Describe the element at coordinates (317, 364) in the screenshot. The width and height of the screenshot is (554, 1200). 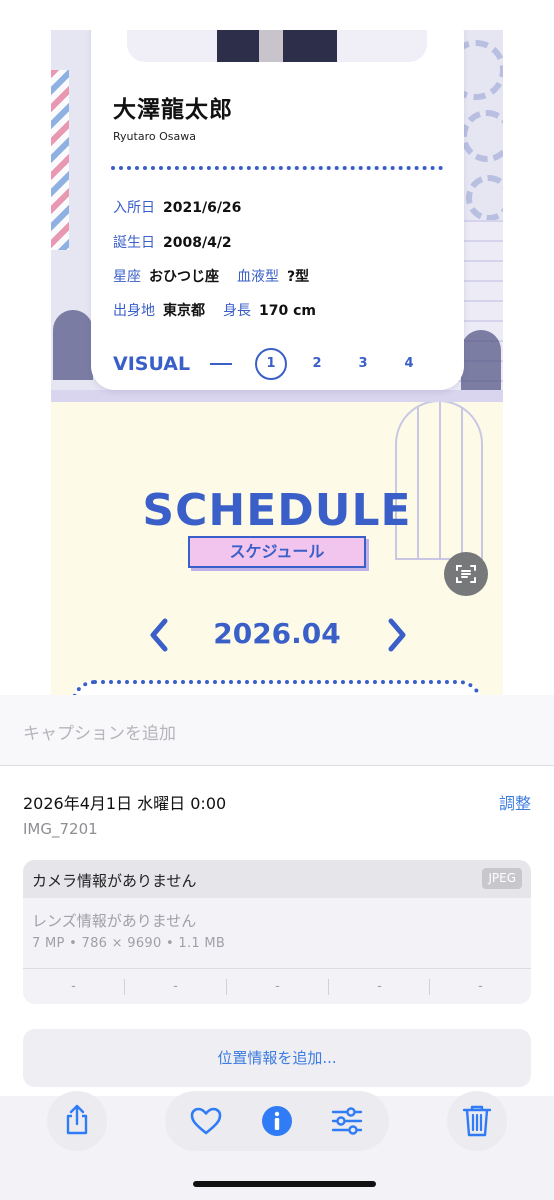
I see `visual-page-2: 2` at that location.